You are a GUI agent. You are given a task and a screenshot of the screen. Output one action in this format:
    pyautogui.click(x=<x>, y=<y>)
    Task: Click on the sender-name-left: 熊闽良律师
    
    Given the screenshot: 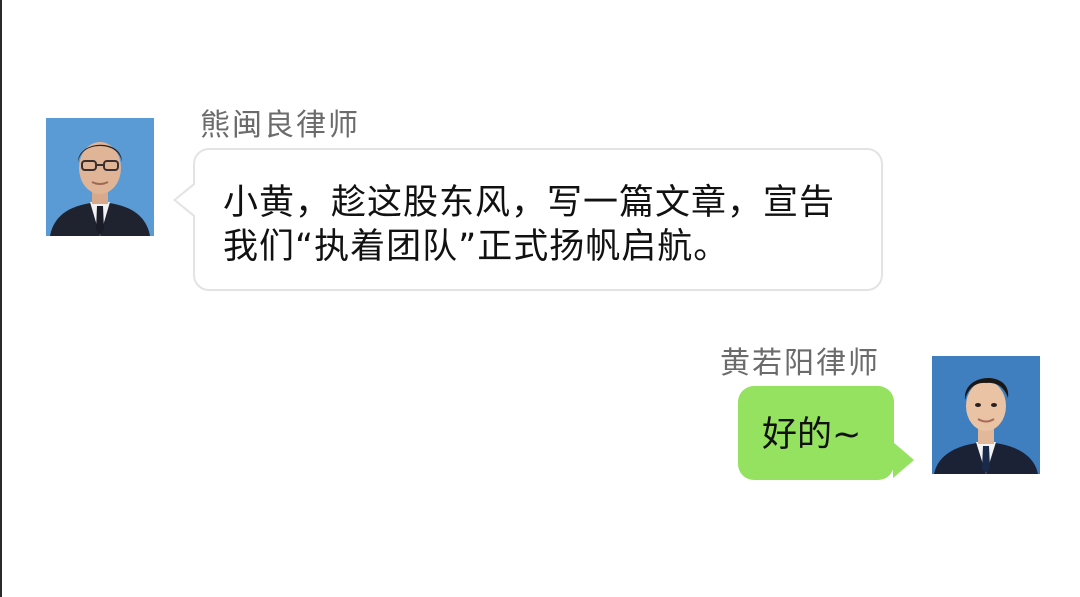 What is the action you would take?
    pyautogui.click(x=280, y=125)
    